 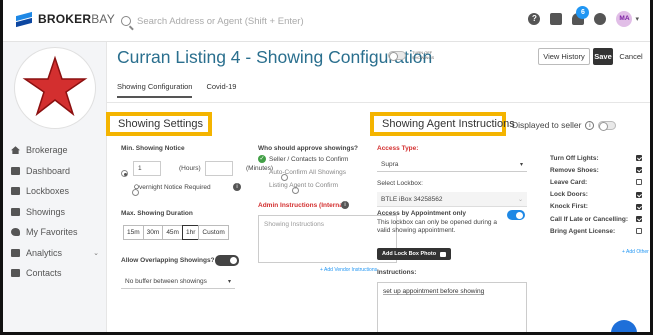 What do you see at coordinates (48, 191) in the screenshot?
I see `sidebar-item-label: Lockboxes` at bounding box center [48, 191].